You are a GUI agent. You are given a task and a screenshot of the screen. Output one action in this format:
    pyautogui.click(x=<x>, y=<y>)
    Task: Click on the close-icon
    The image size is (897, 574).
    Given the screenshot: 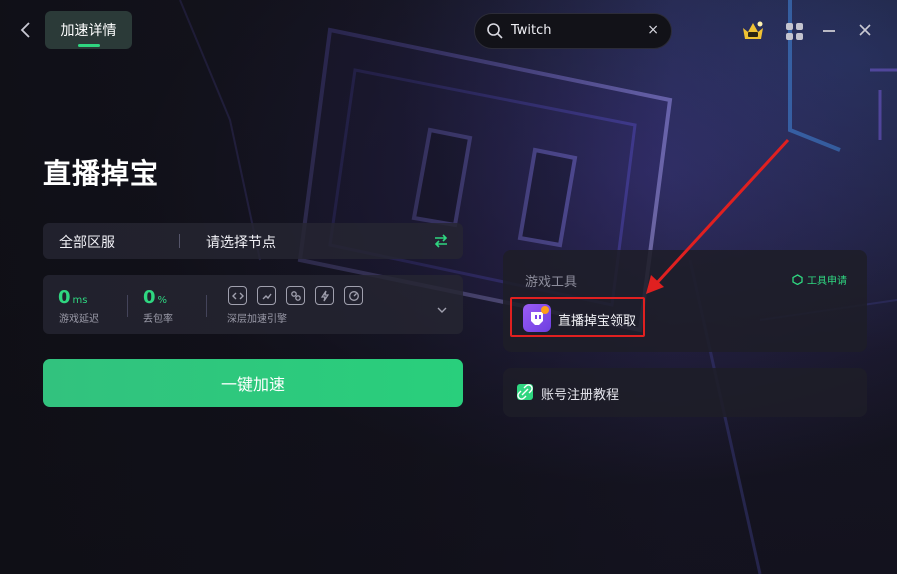 What is the action you would take?
    pyautogui.click(x=865, y=30)
    